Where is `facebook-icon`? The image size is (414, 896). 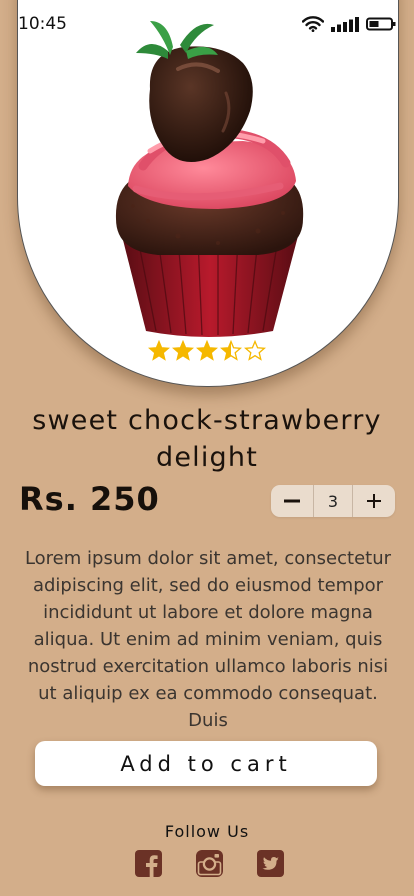 facebook-icon is located at coordinates (148, 863).